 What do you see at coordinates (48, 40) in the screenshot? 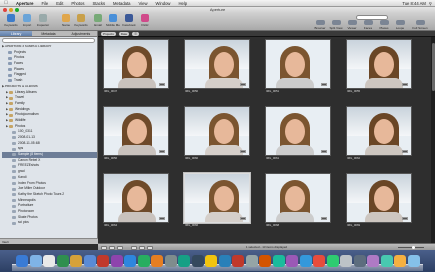
I see `library-filter-input` at bounding box center [48, 40].